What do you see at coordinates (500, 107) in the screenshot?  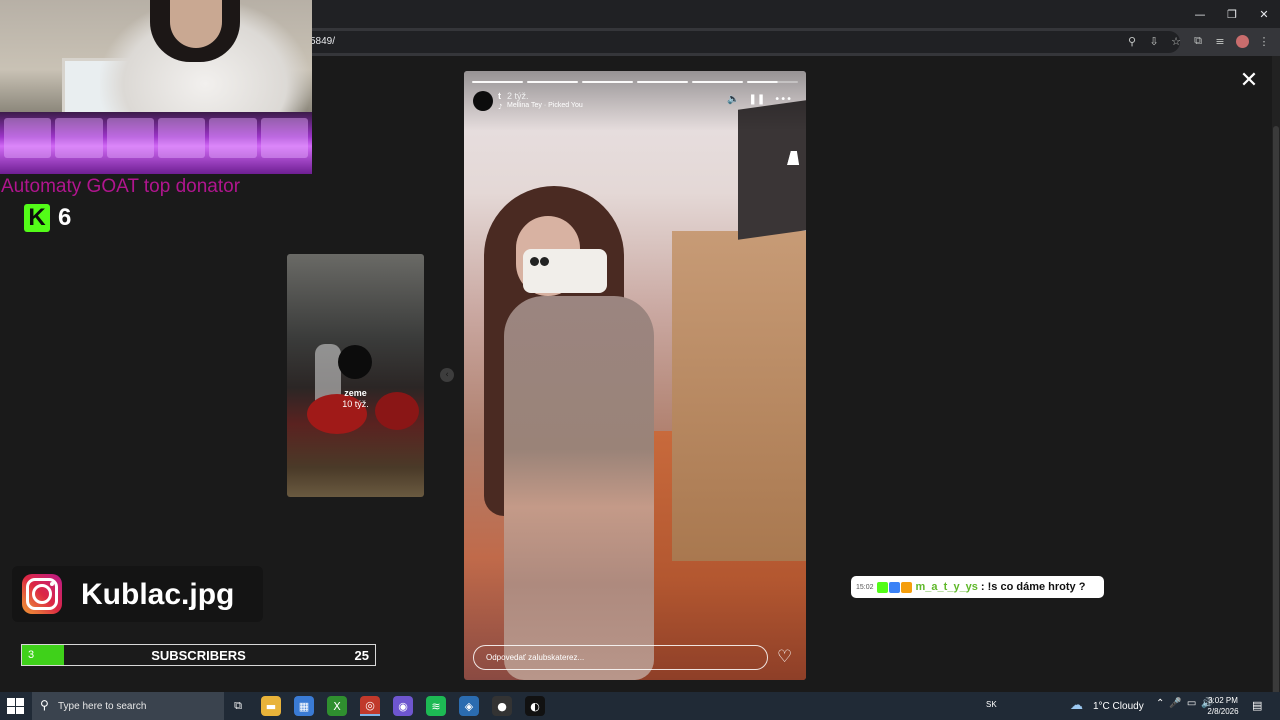 I see `music-icon: ♪` at bounding box center [500, 107].